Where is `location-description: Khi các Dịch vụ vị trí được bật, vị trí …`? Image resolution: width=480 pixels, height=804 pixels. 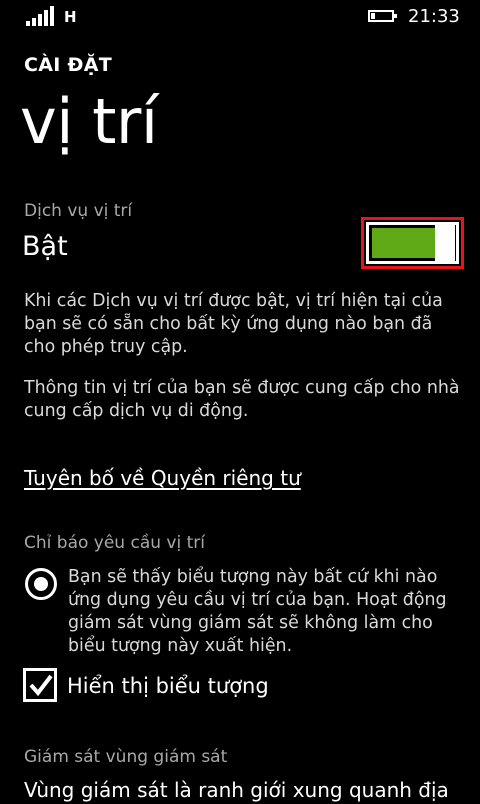
location-description: Khi các Dịch vụ vị trí được bật, vị trí … is located at coordinates (233, 324).